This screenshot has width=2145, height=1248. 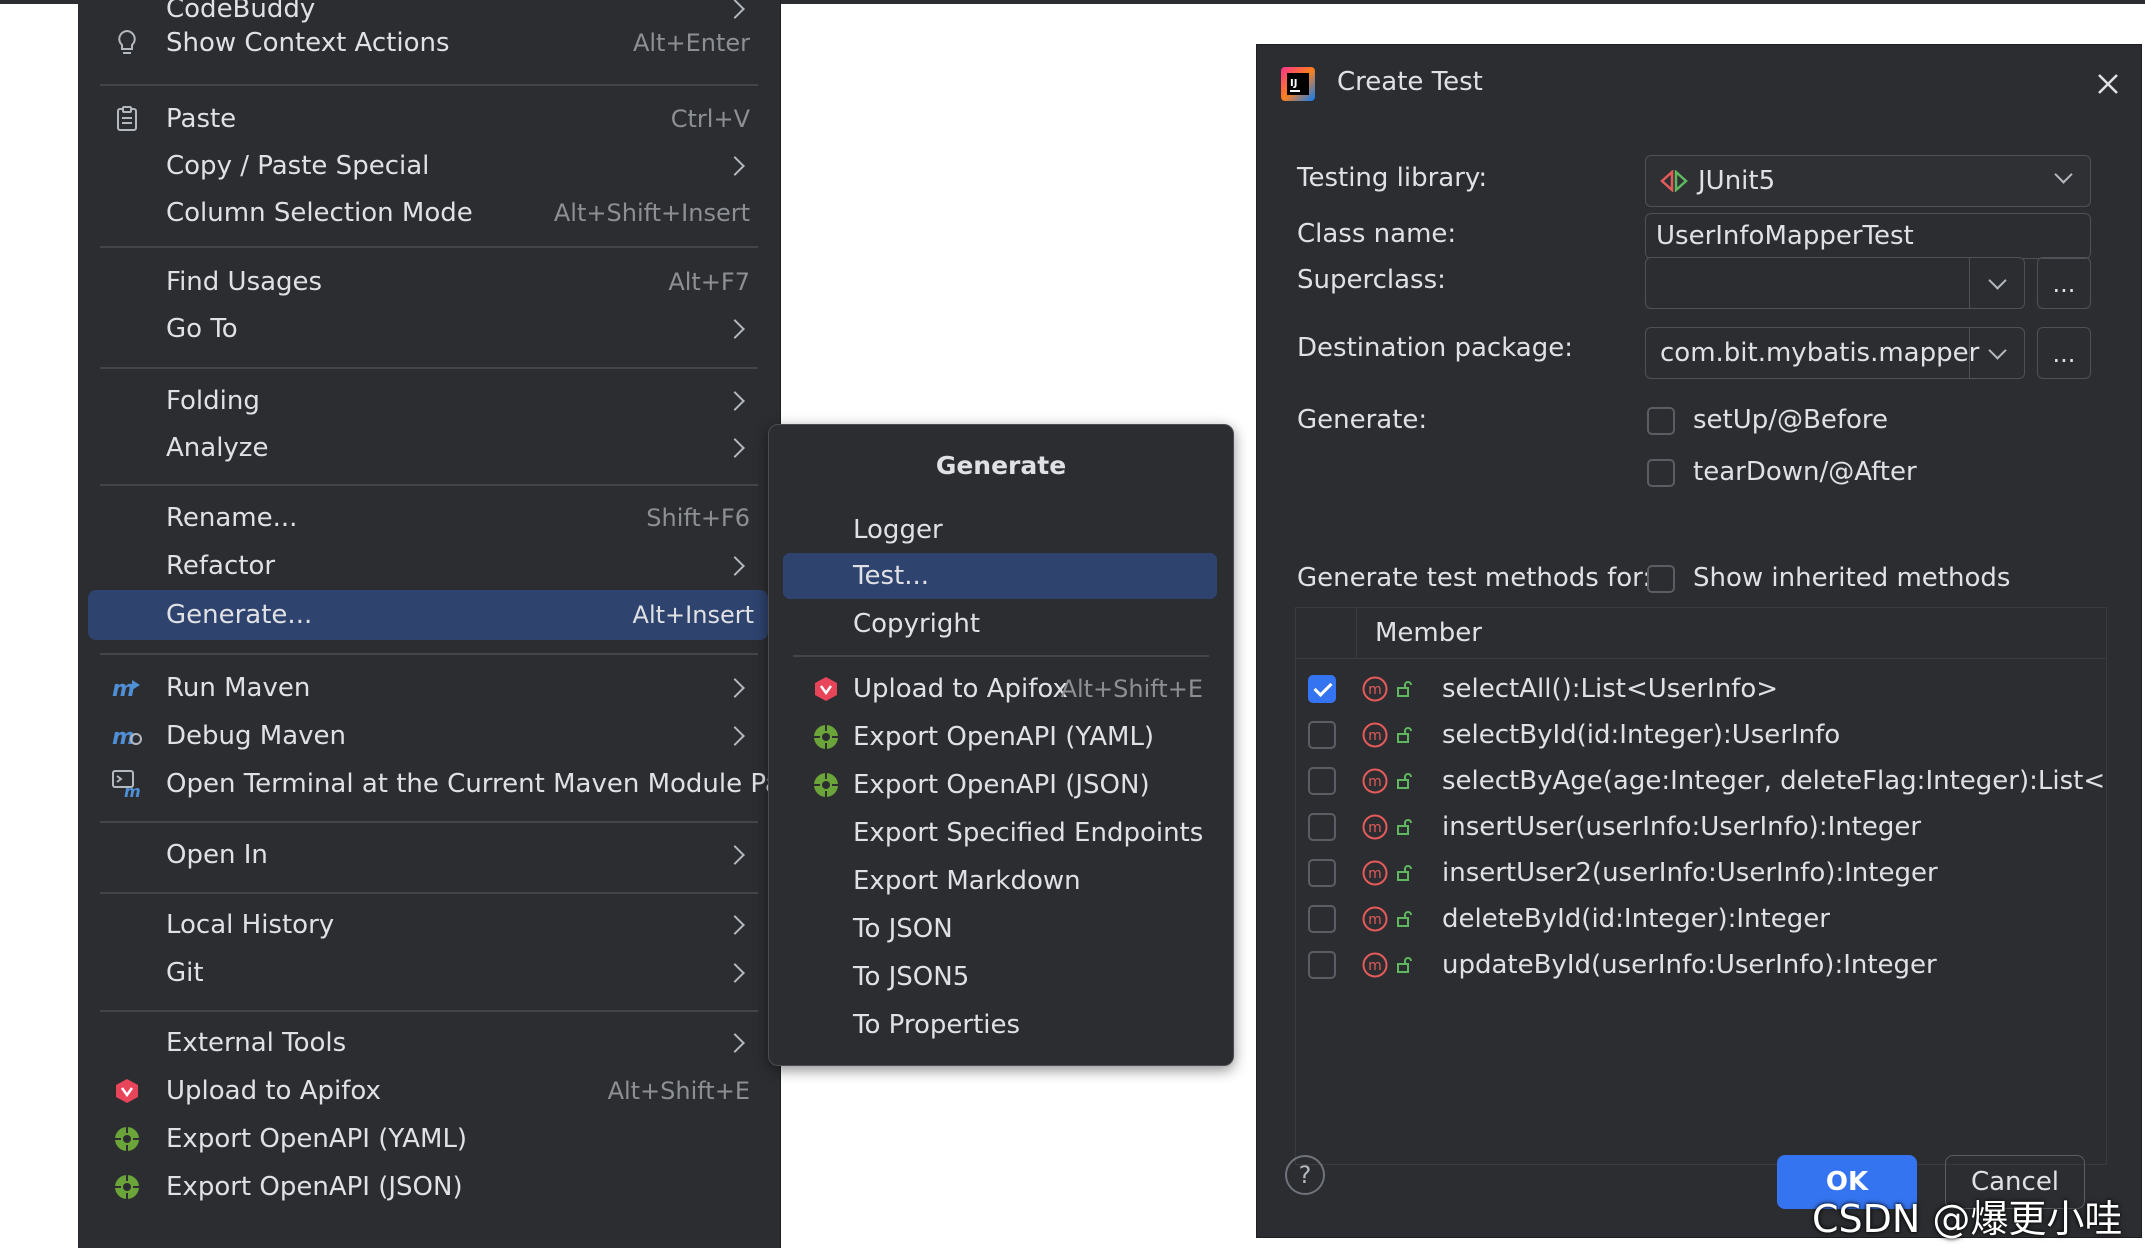 What do you see at coordinates (1000, 1025) in the screenshot?
I see `generate-item-to-properties: To Properties` at bounding box center [1000, 1025].